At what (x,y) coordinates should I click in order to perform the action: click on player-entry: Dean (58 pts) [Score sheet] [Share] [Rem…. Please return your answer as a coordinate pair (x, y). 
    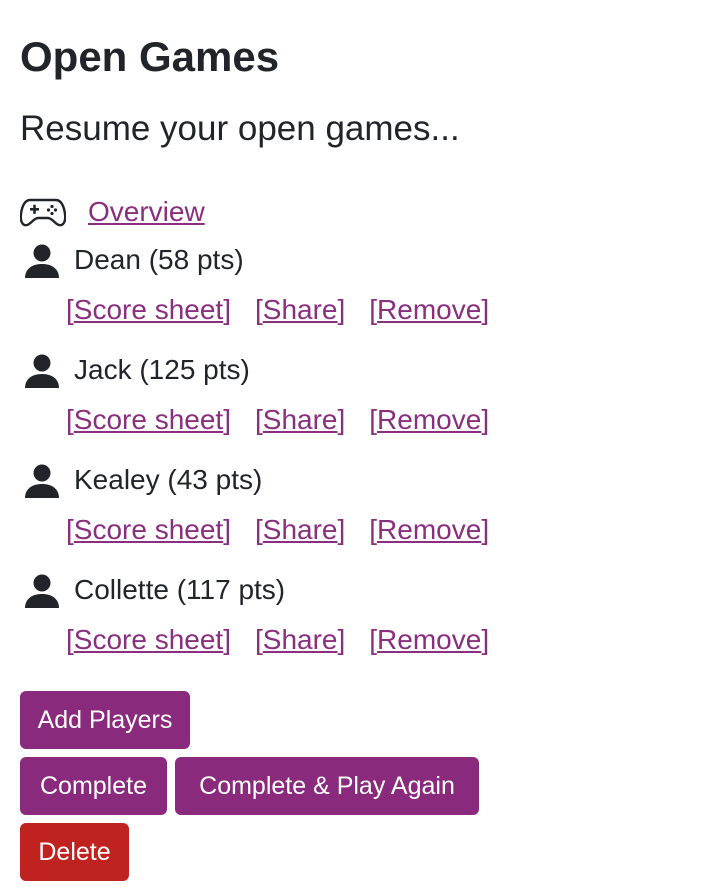
    Looking at the image, I should click on (320, 290).